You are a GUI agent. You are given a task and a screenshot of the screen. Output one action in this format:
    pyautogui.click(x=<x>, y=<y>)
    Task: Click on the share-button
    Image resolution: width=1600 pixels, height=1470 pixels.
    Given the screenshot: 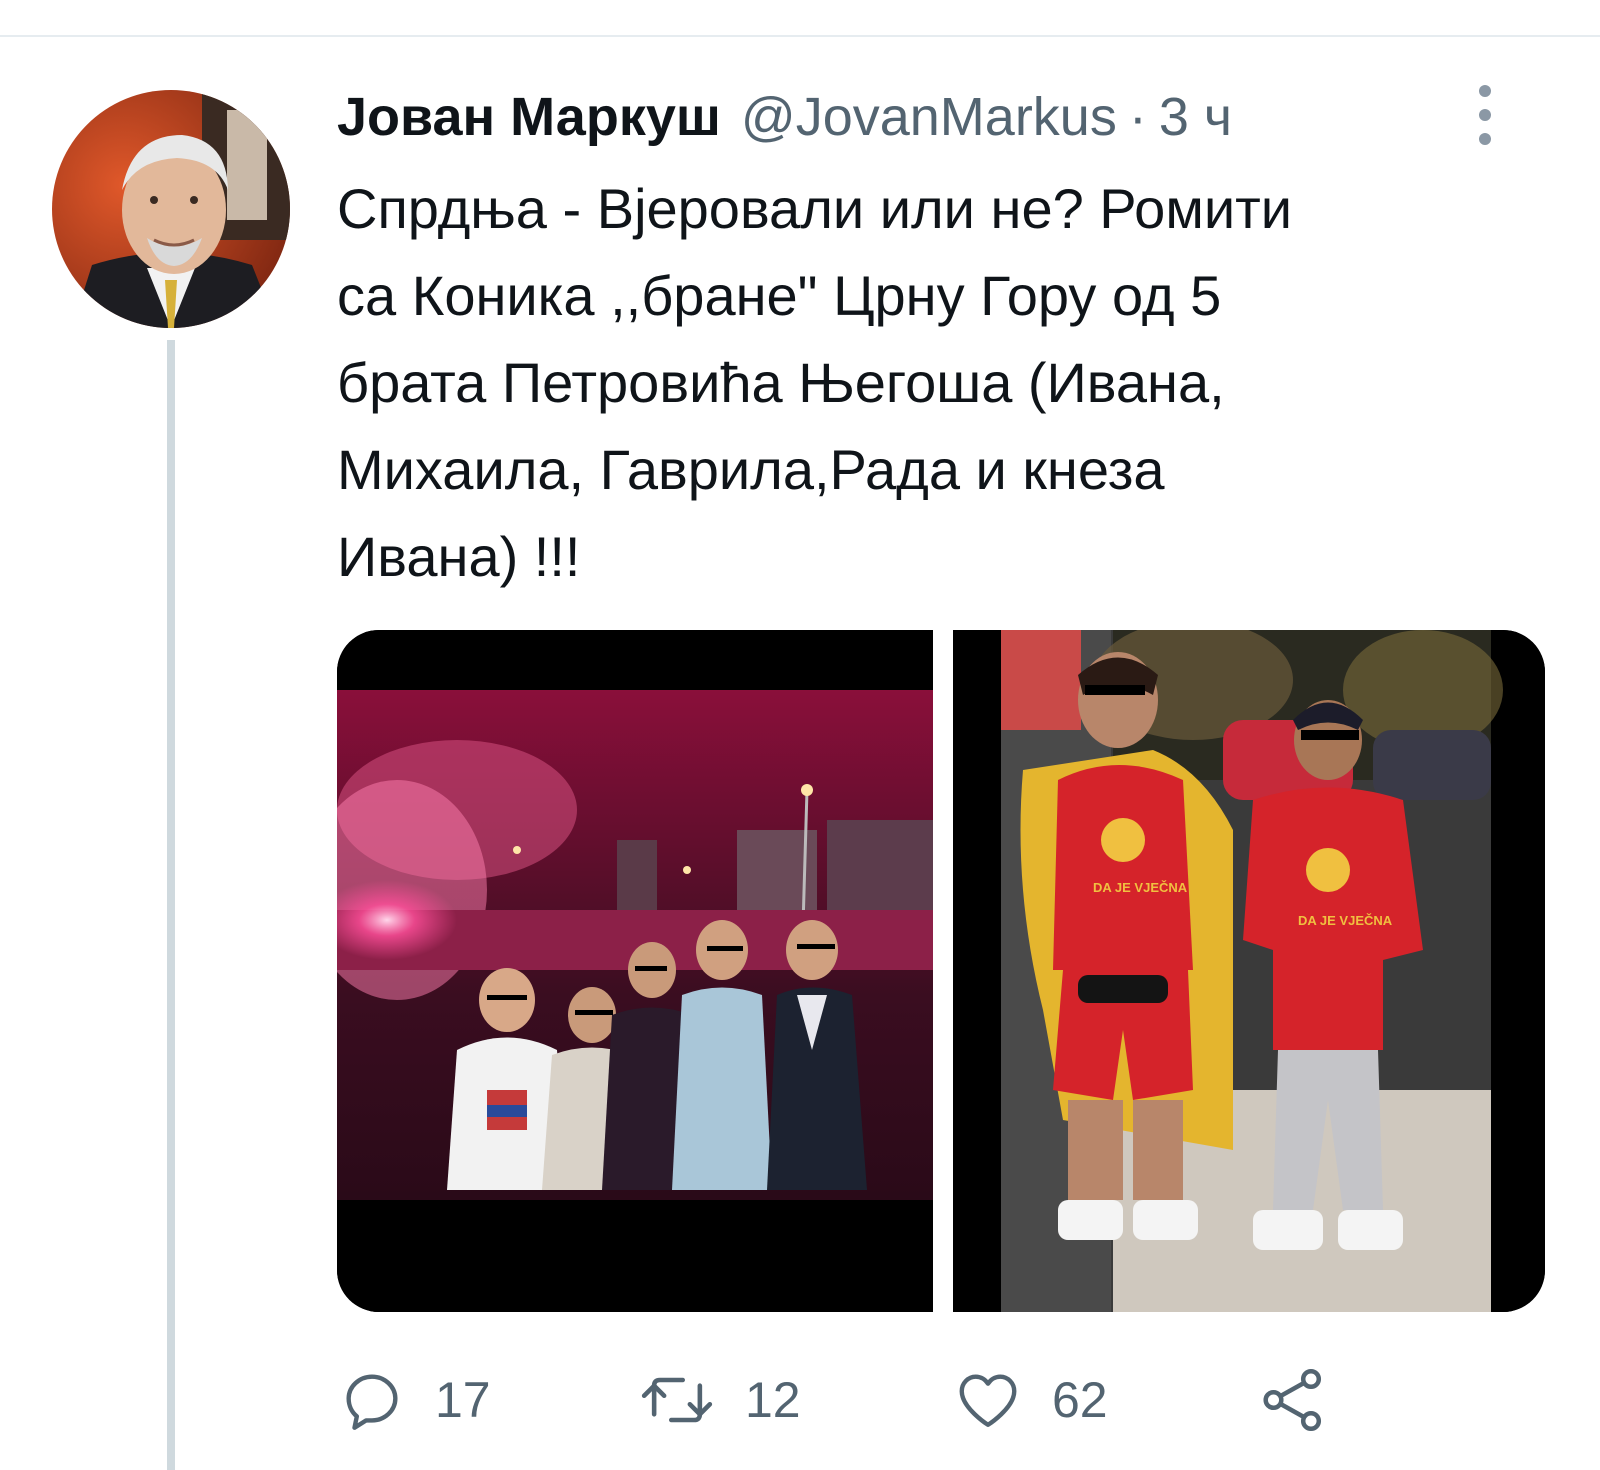 What is the action you would take?
    pyautogui.click(x=1293, y=1400)
    